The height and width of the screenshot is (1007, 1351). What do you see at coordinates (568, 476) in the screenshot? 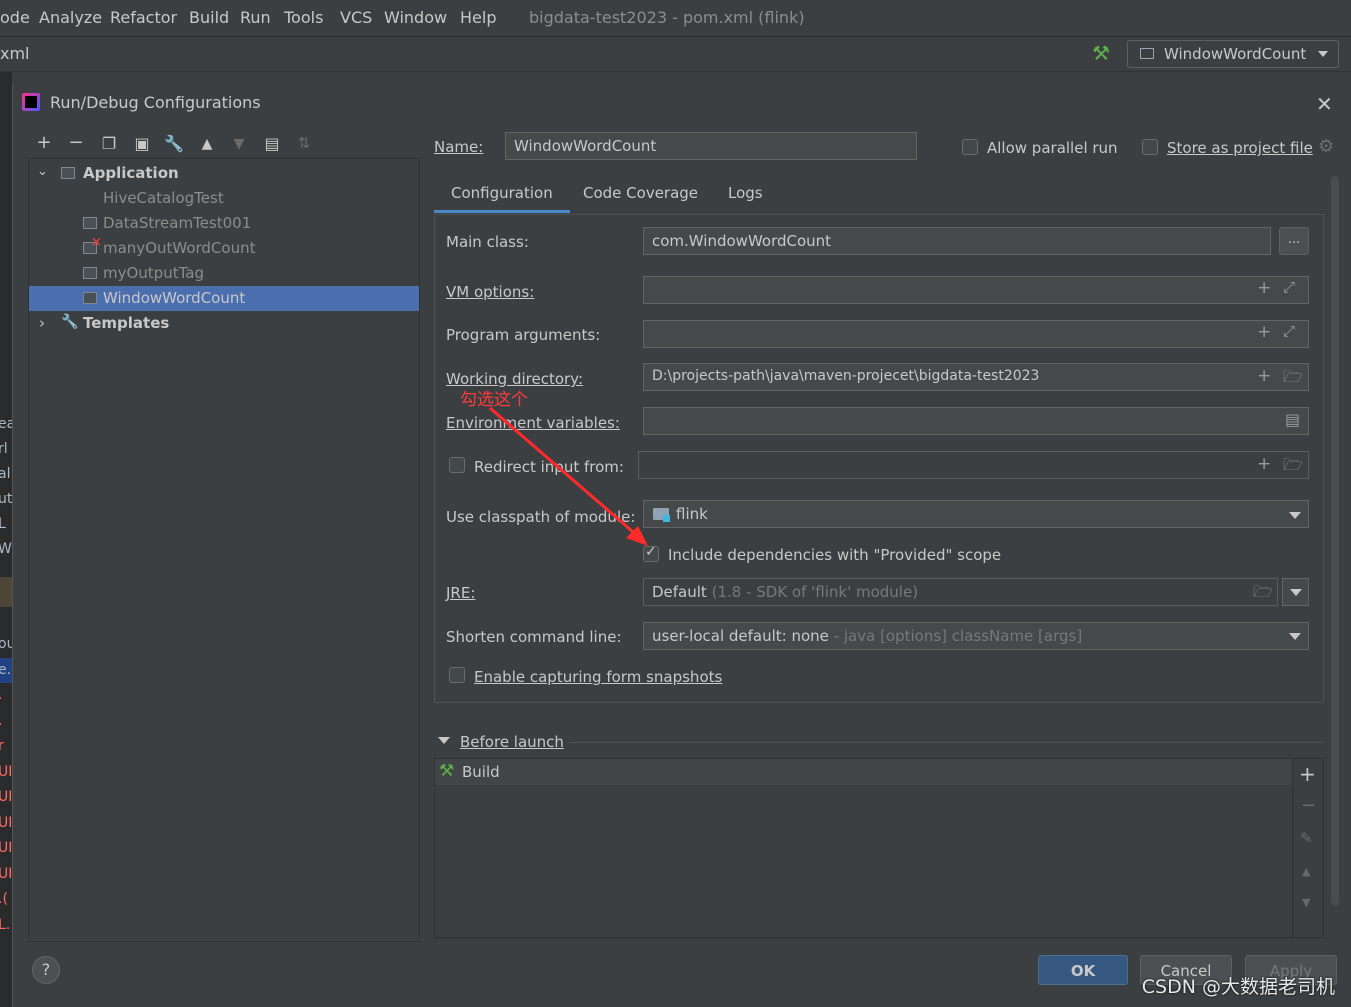
I see `annotation-arrow` at bounding box center [568, 476].